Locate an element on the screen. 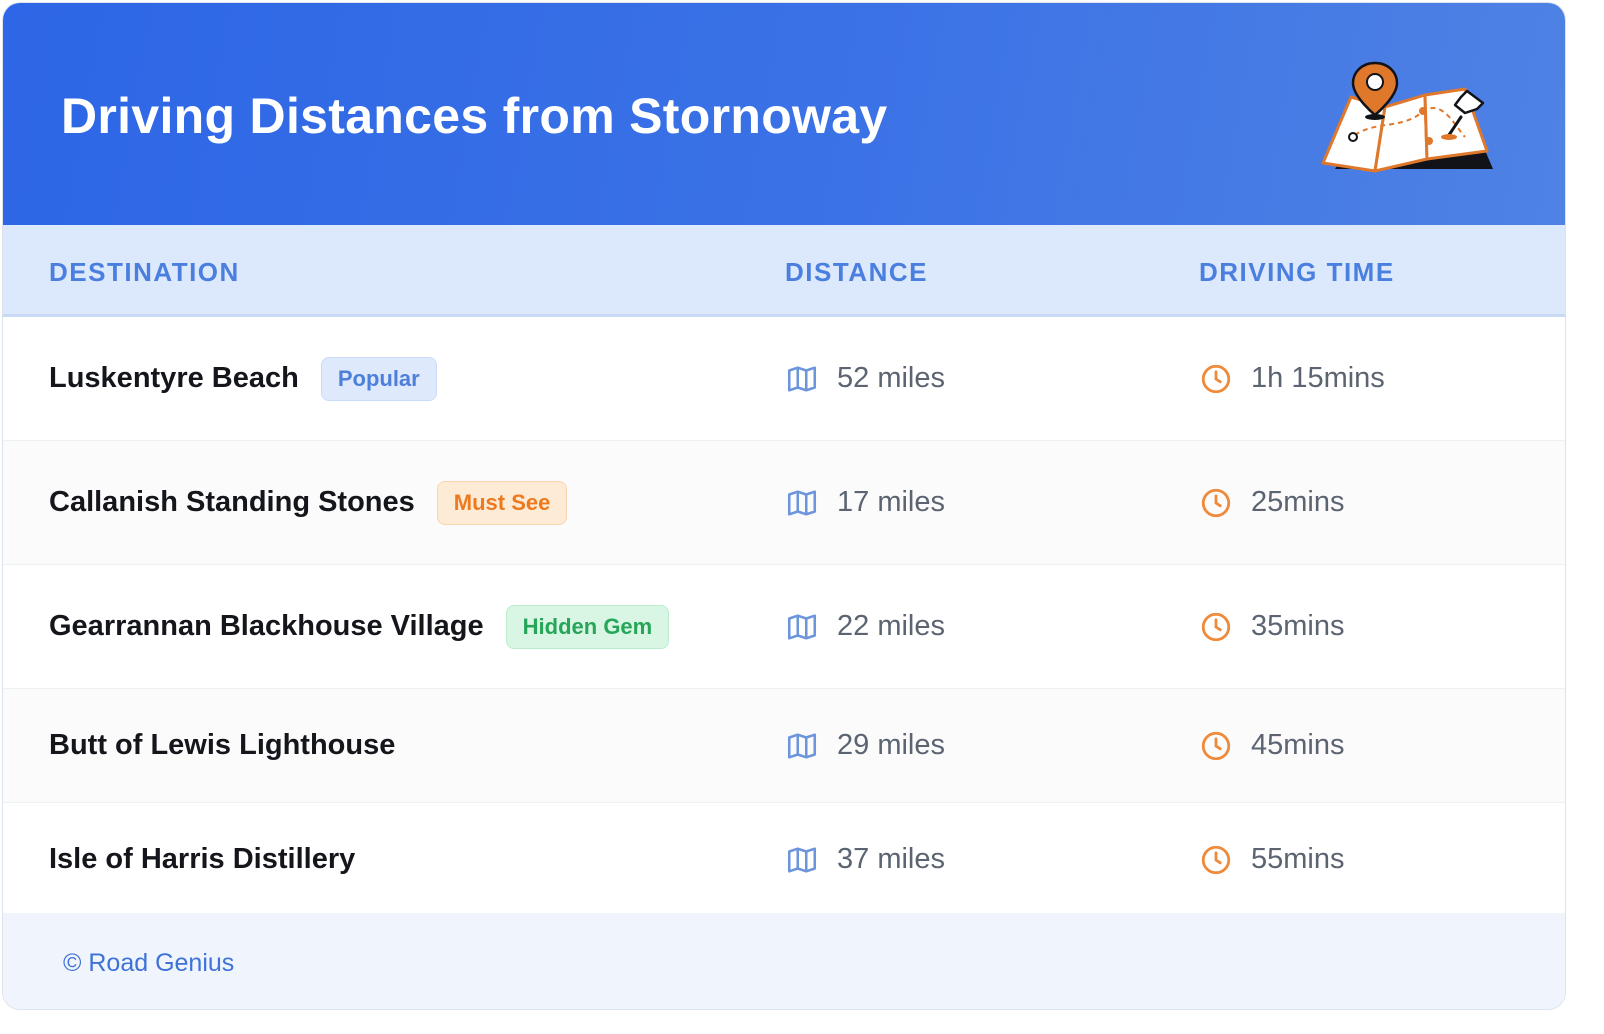 The image size is (1604, 1034). distance-value: 37 miles is located at coordinates (891, 859).